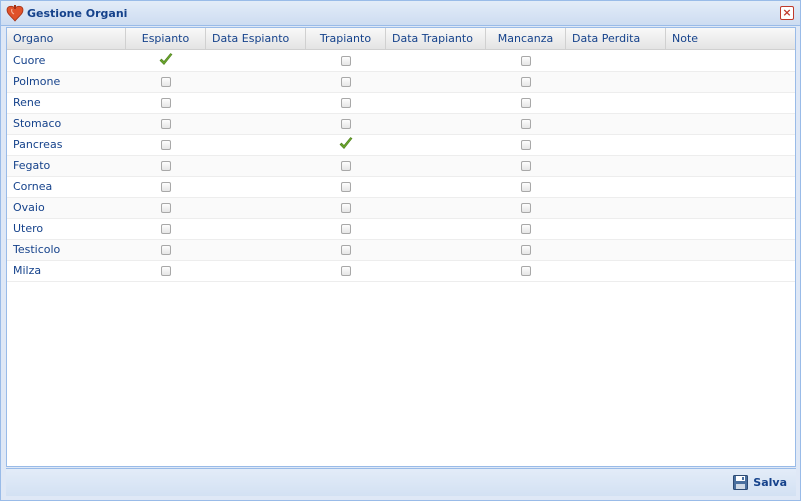  I want to click on table-row: Testicolo, so click(401, 250).